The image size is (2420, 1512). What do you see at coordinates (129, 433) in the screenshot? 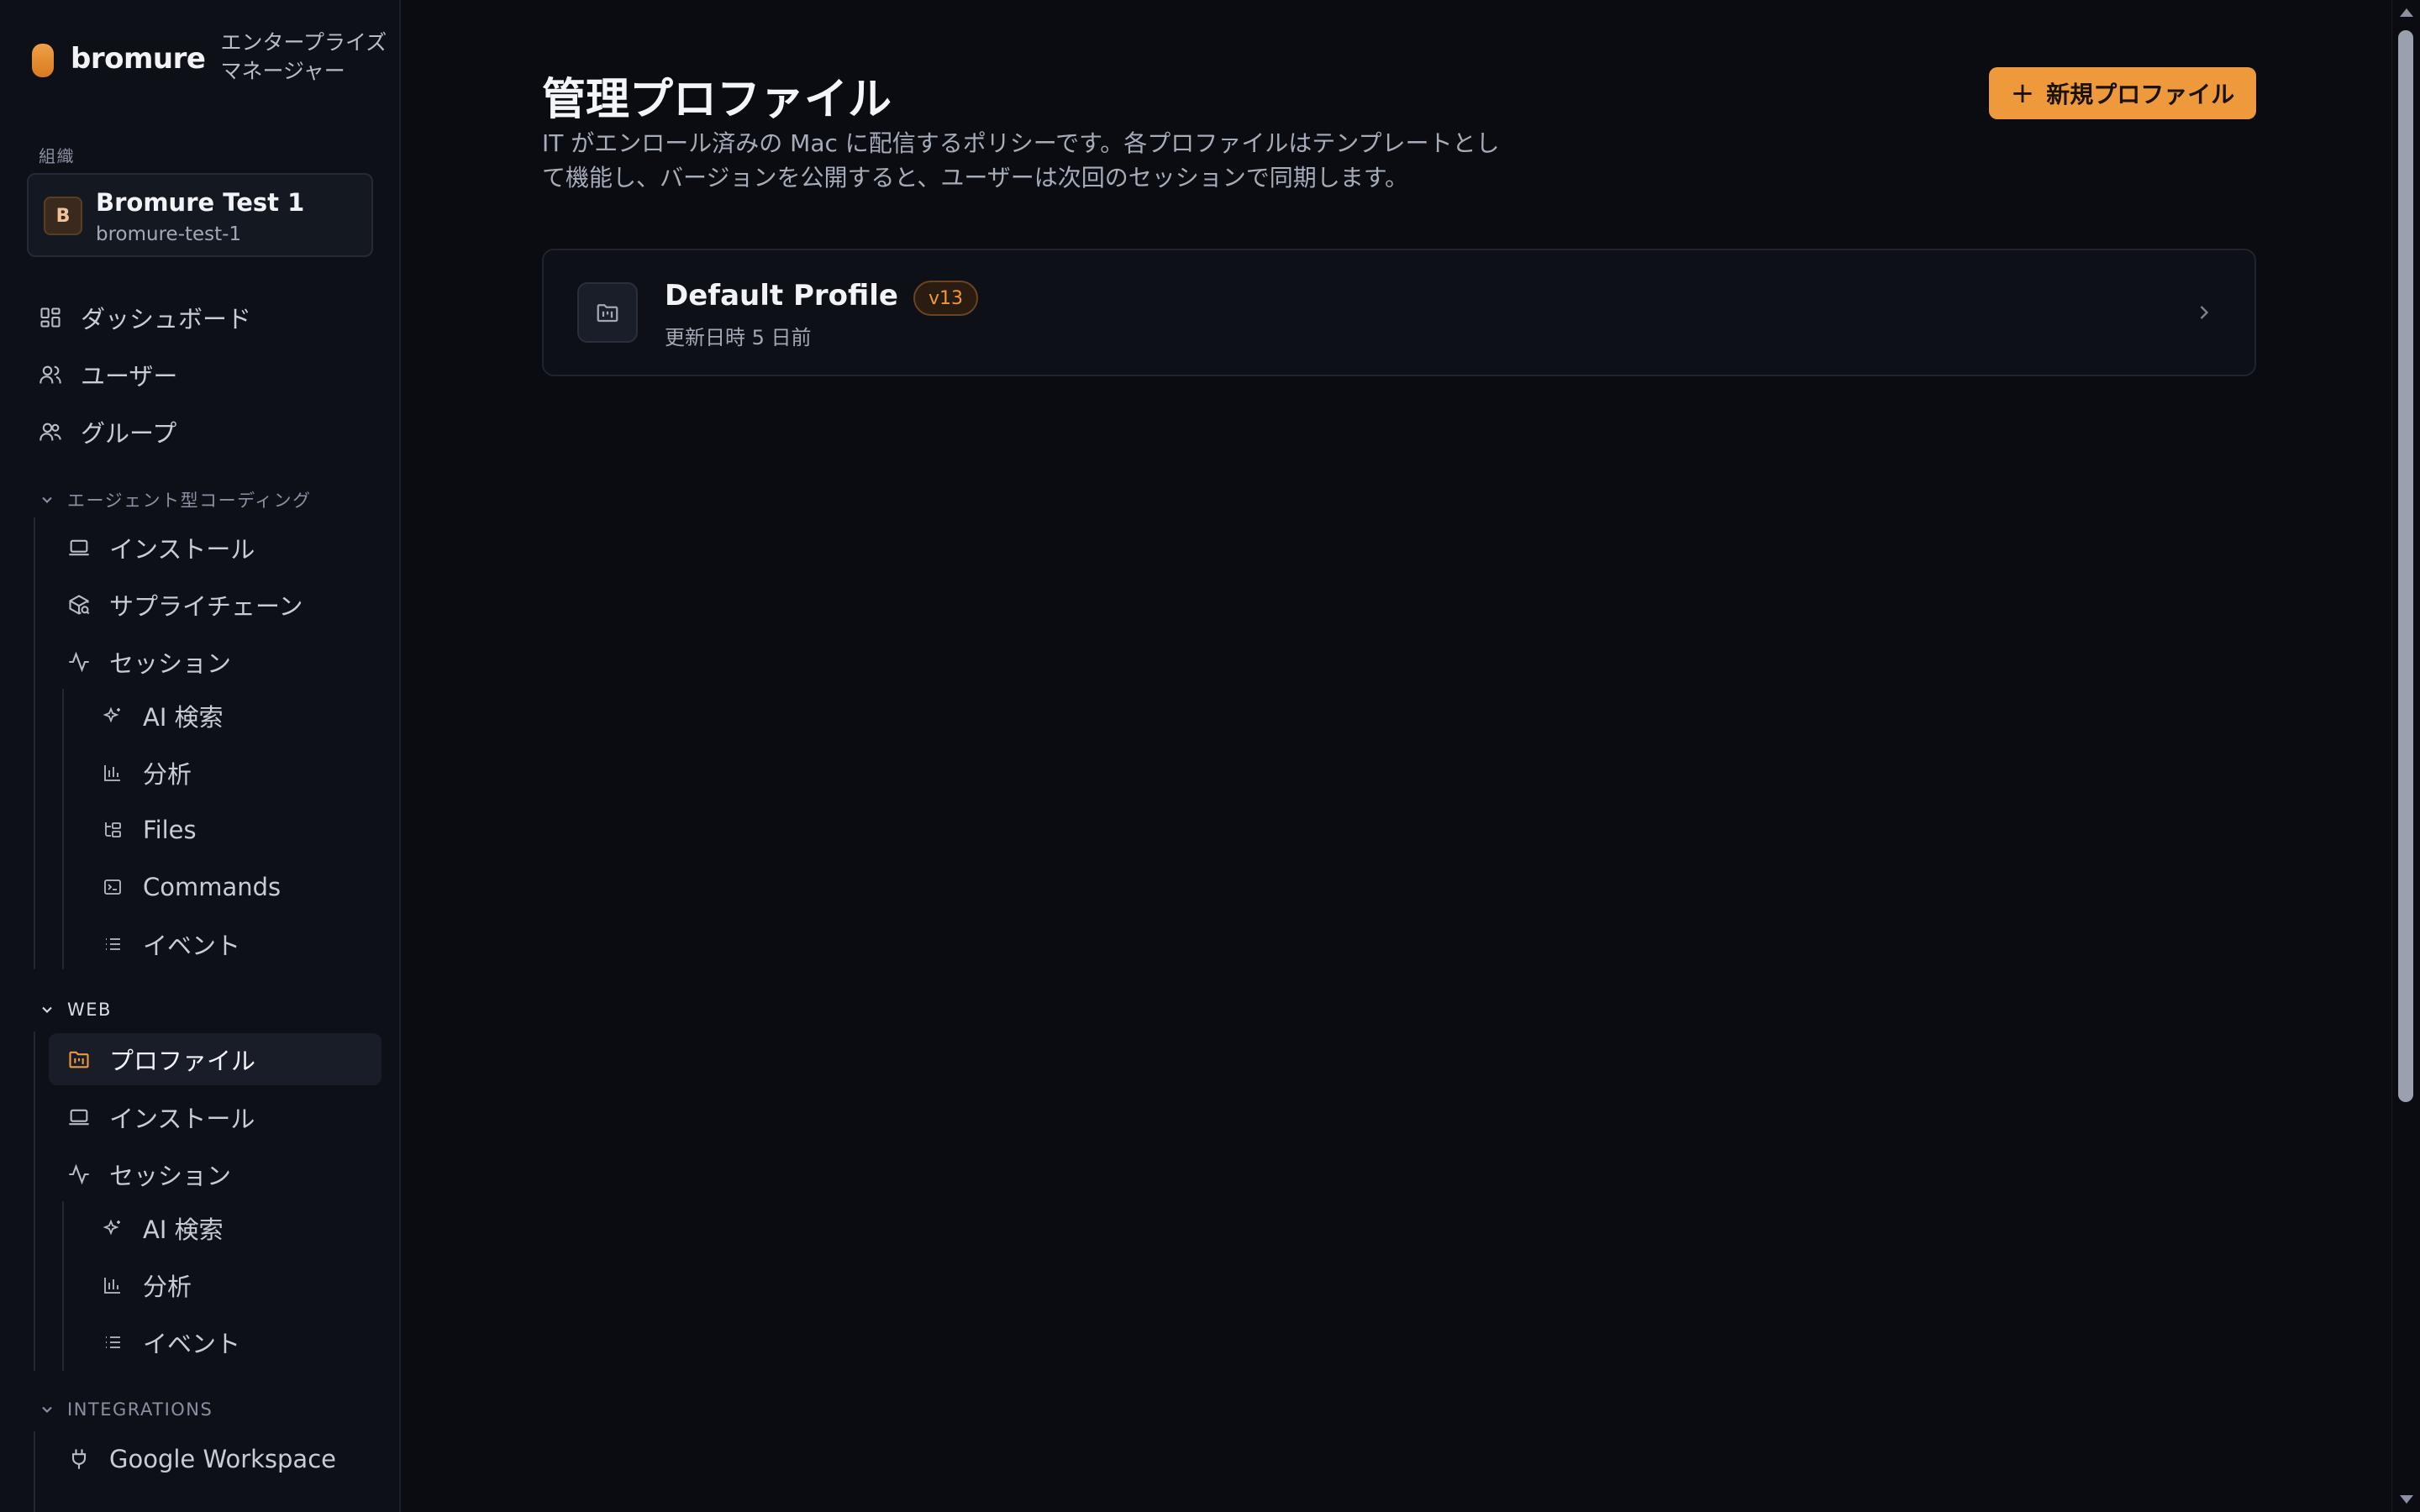
I see `sidebar-item-label: グループ` at bounding box center [129, 433].